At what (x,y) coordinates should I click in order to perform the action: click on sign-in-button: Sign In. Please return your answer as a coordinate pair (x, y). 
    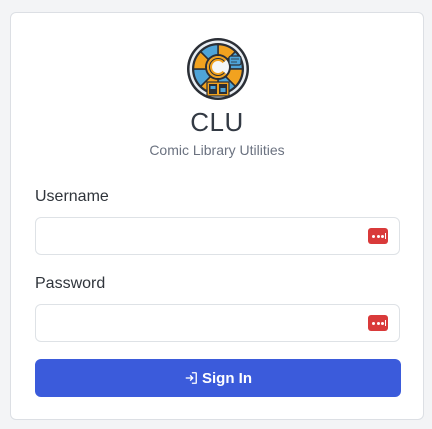
    Looking at the image, I should click on (218, 378).